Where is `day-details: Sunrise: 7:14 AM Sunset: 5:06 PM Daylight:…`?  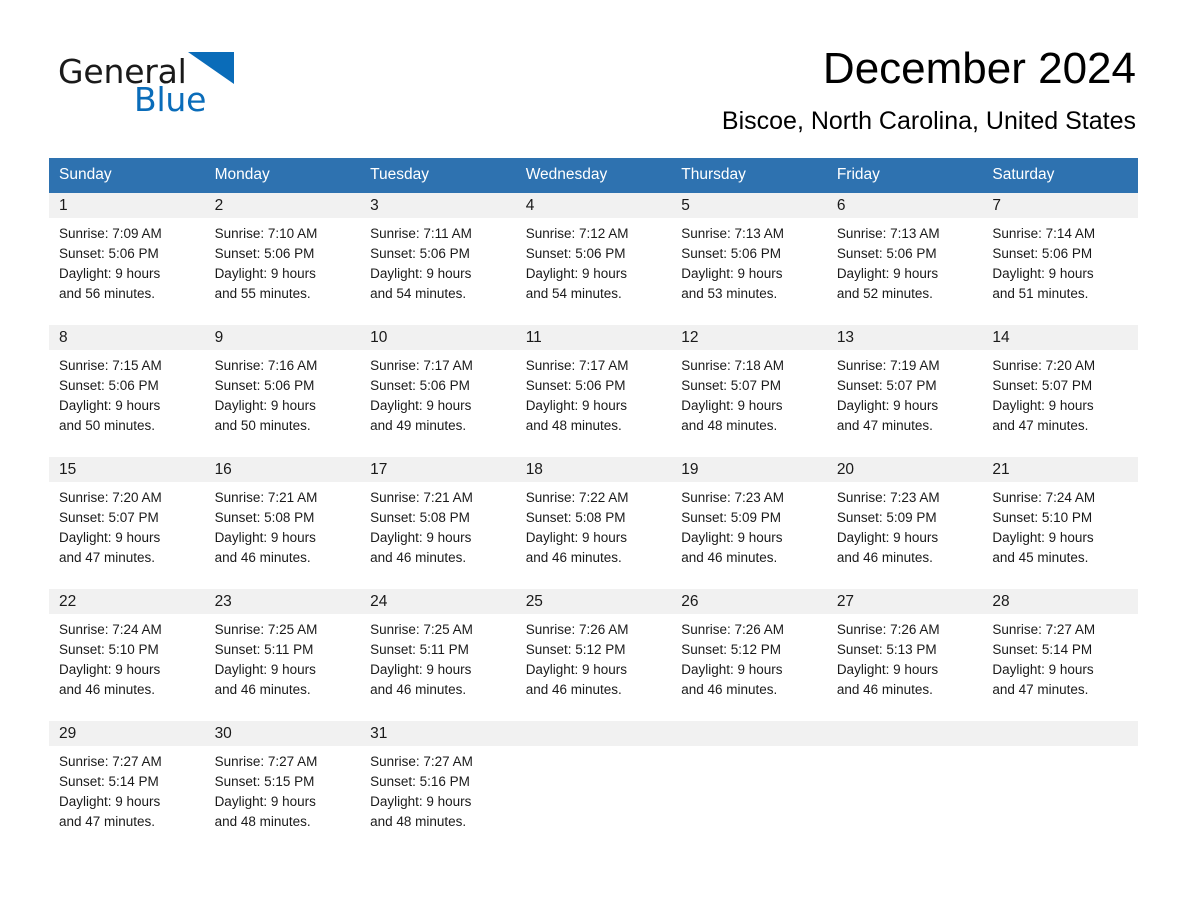
day-details: Sunrise: 7:14 AM Sunset: 5:06 PM Daylight:… is located at coordinates (1060, 261).